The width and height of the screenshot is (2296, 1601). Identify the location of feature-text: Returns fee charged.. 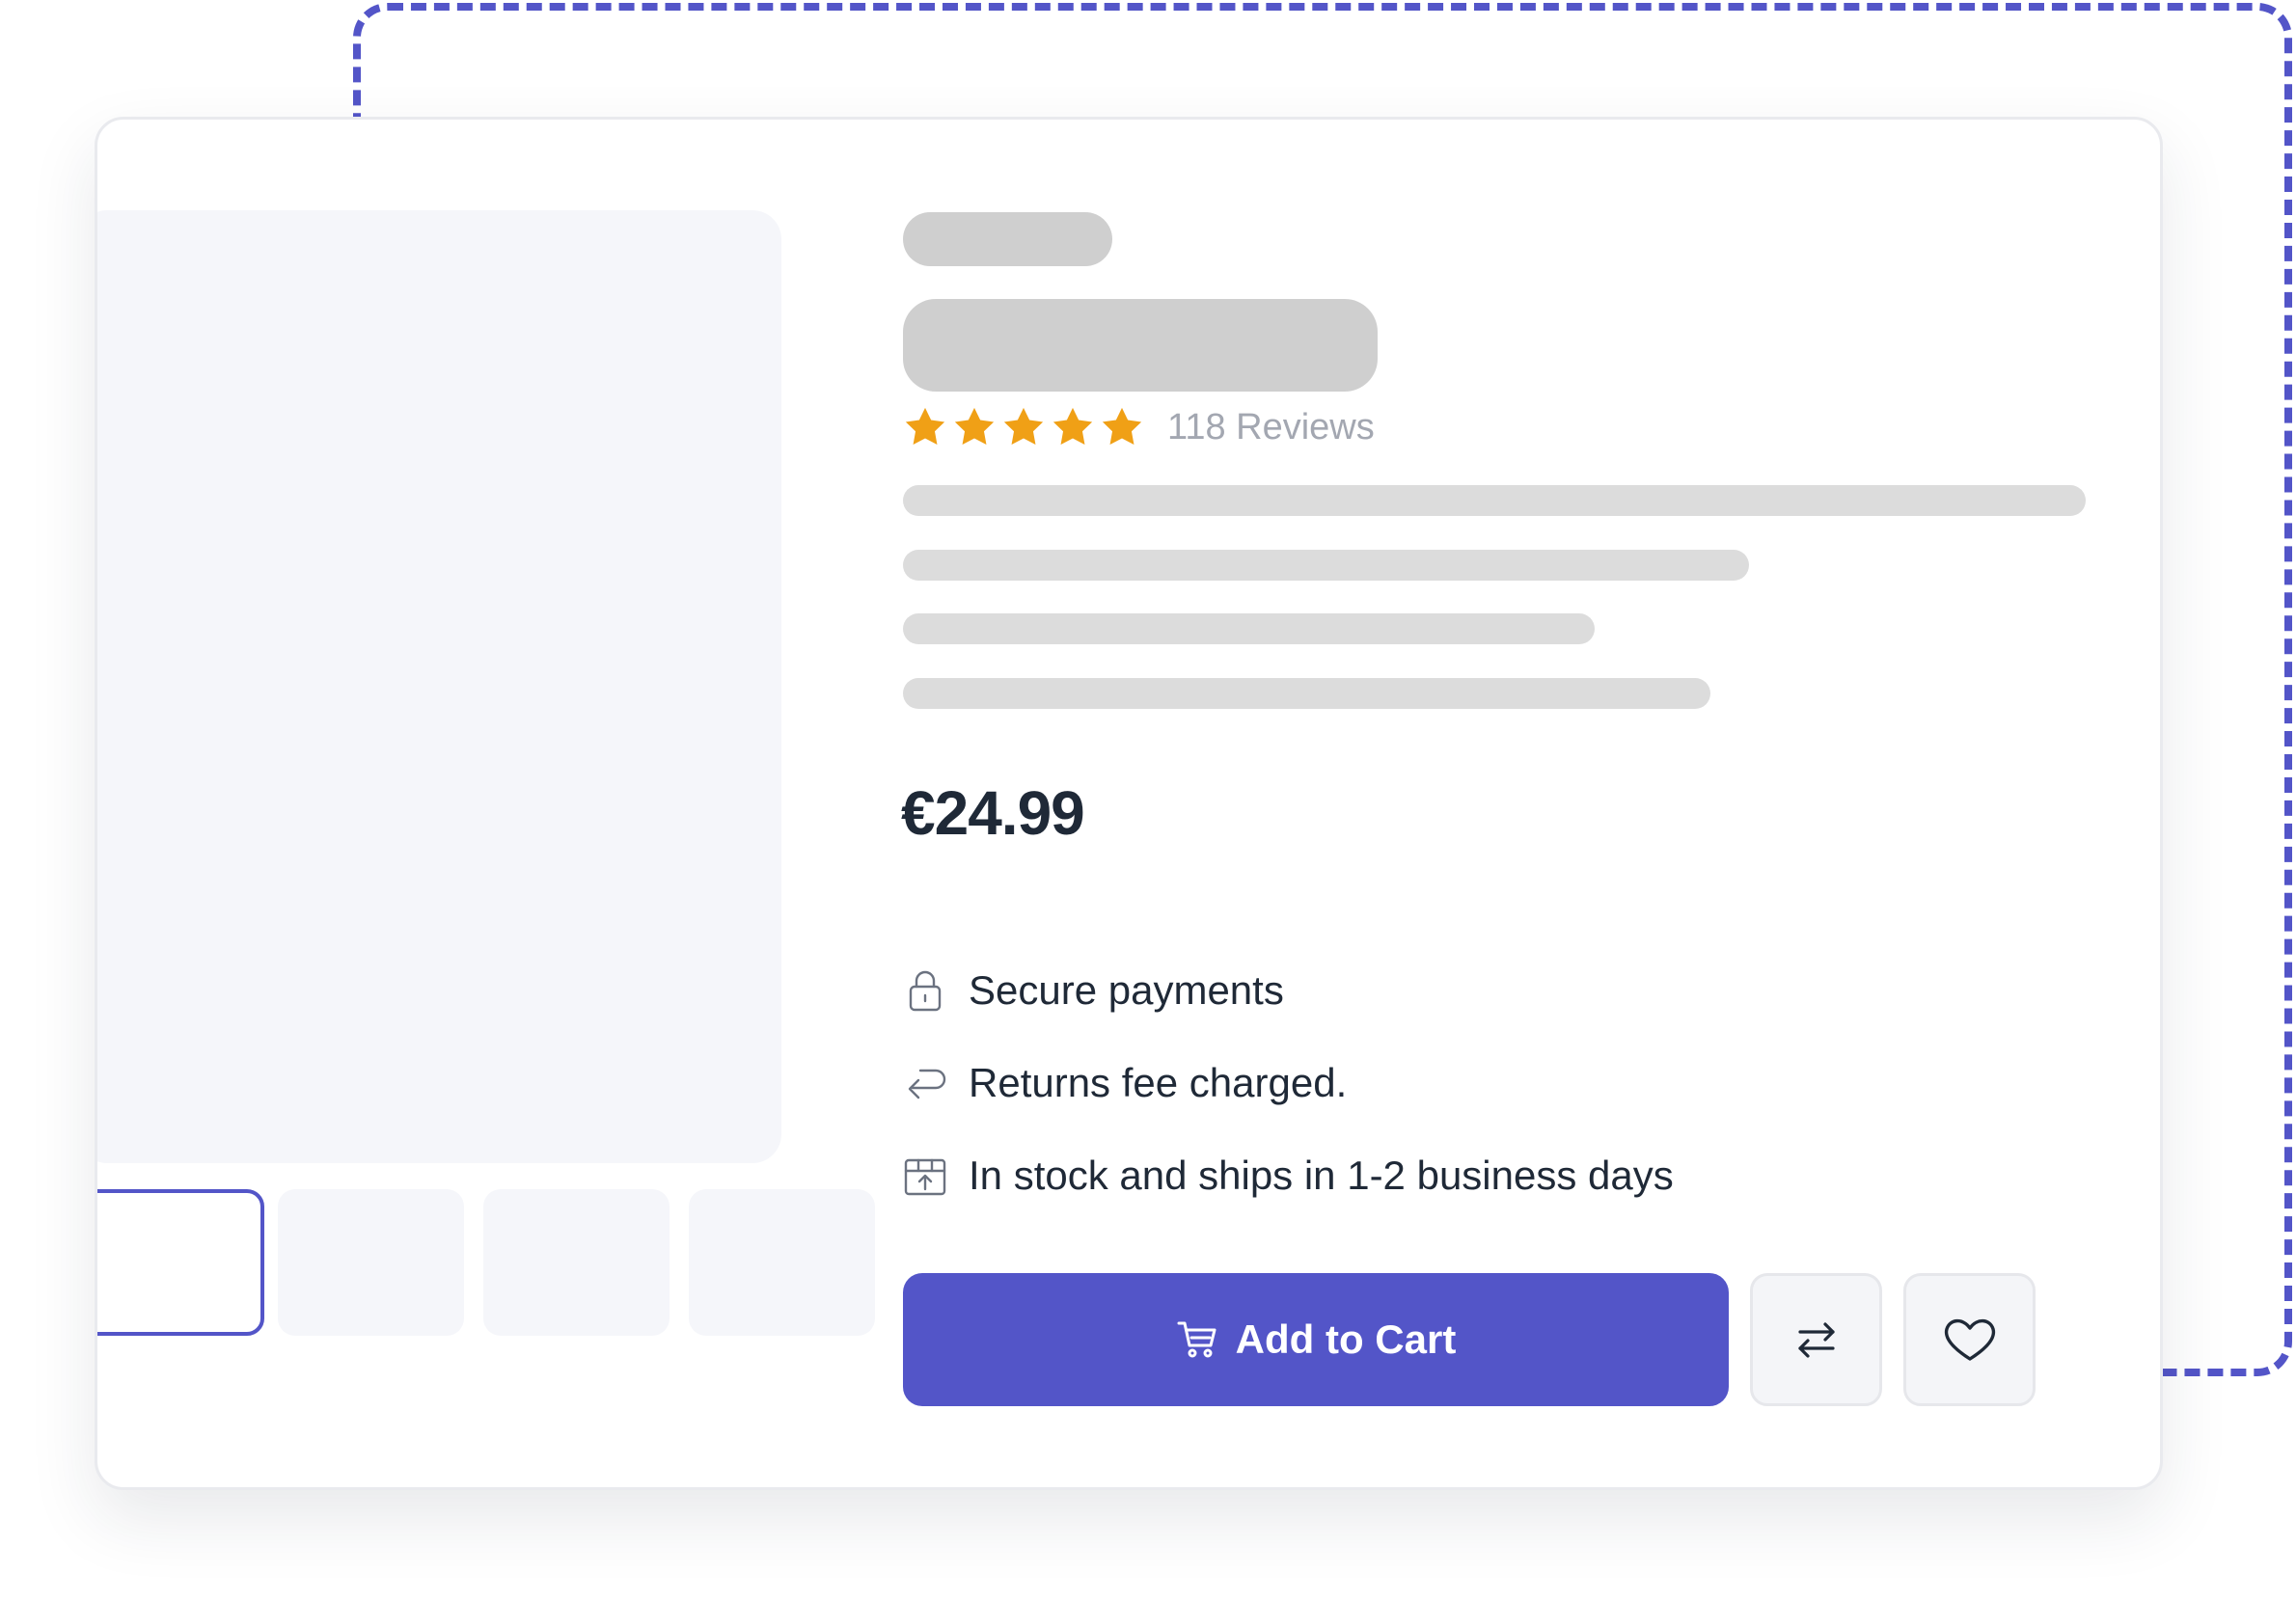
(1159, 1082).